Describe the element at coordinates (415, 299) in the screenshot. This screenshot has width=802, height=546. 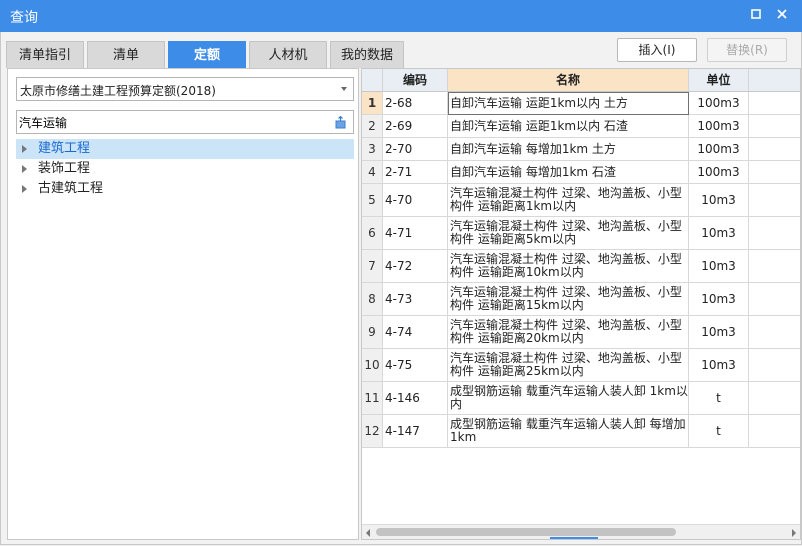
I see `cell-code: 4-73` at that location.